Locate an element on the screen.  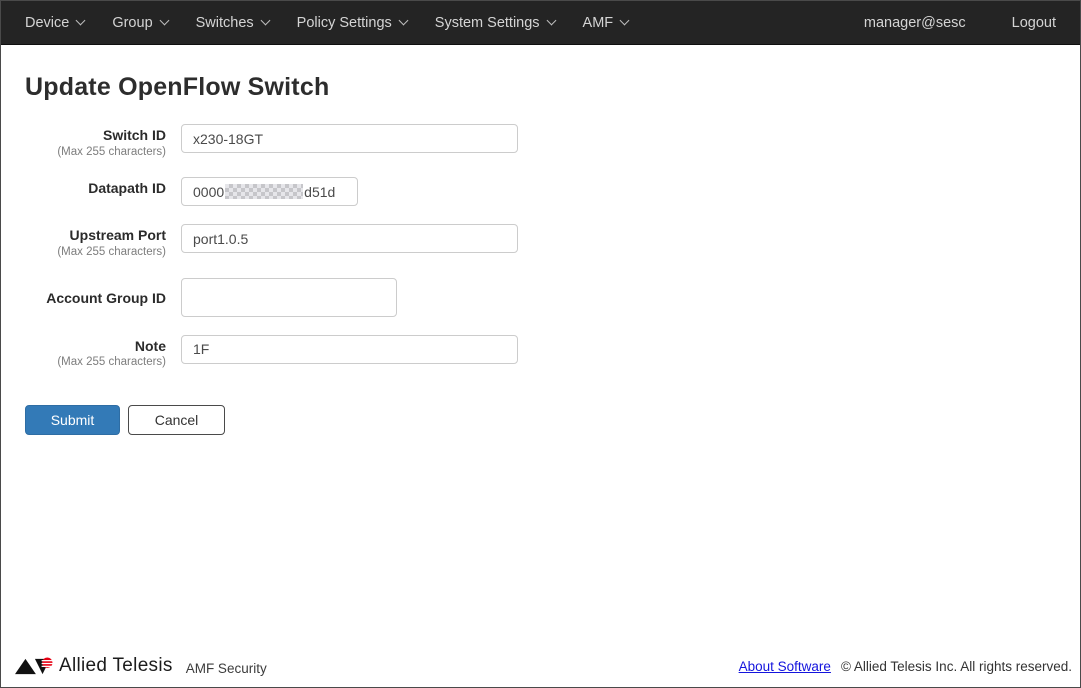
datapath-id-value-suffix: d51d is located at coordinates (320, 191).